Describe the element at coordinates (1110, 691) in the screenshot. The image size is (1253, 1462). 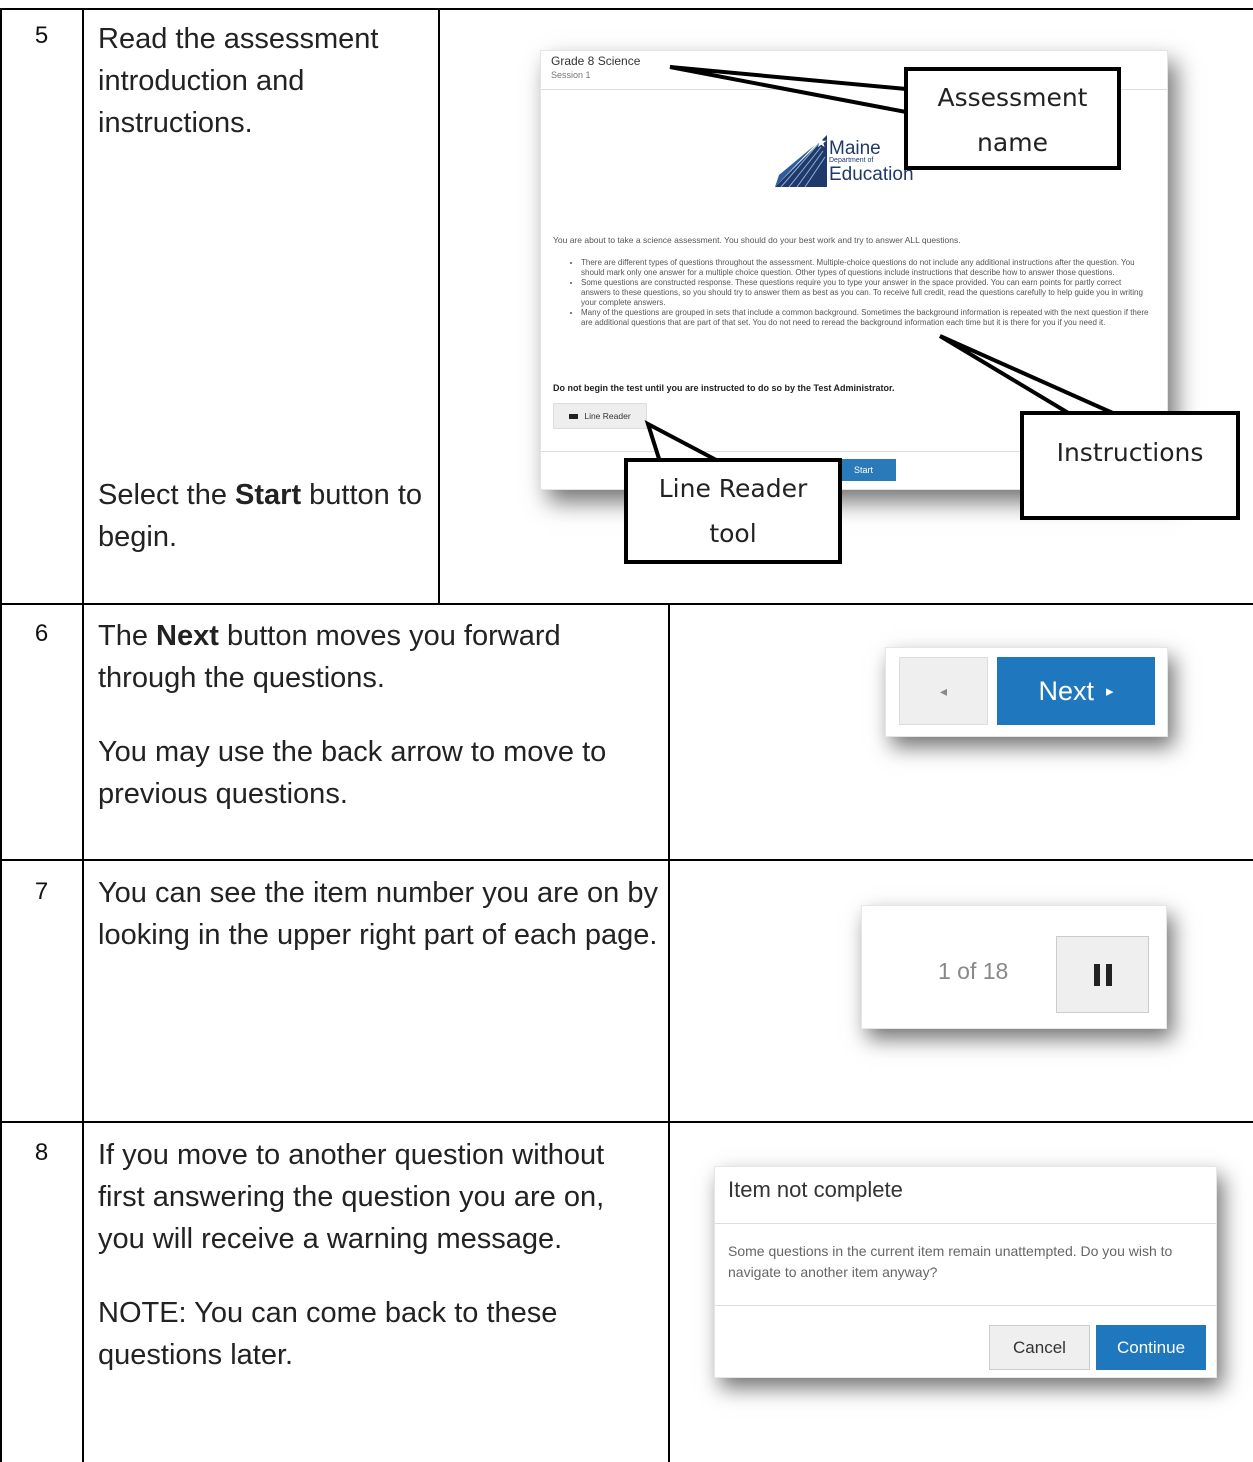
I see `next-arrow-icon: ▸` at that location.